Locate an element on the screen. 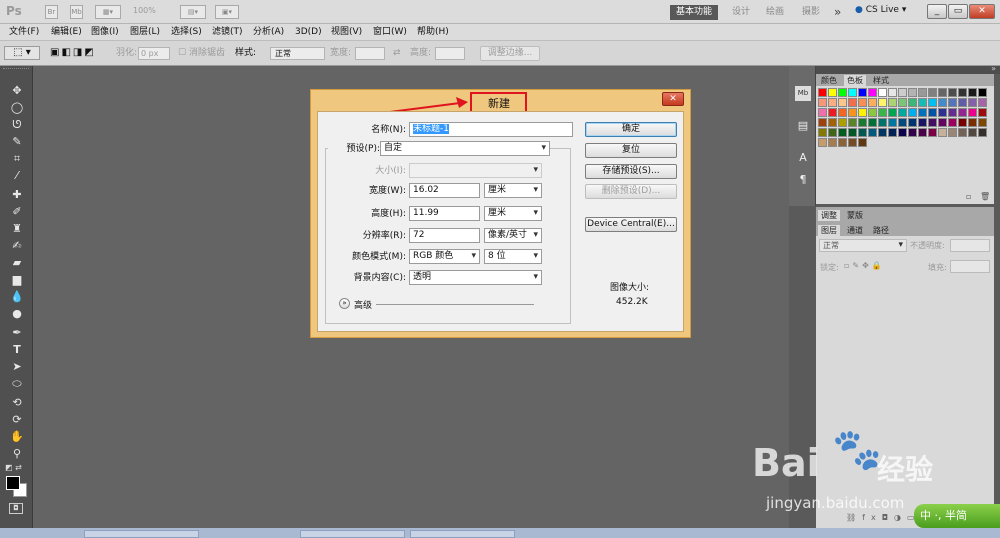  dodge-tool-icon: ● is located at coordinates (17, 314).